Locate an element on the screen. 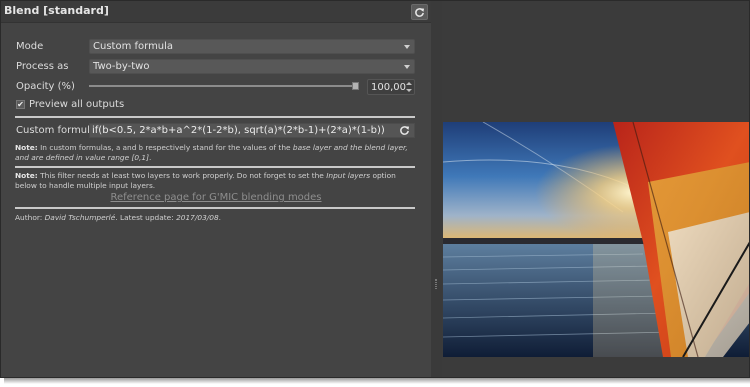  opacity-slider-handle is located at coordinates (355, 86).